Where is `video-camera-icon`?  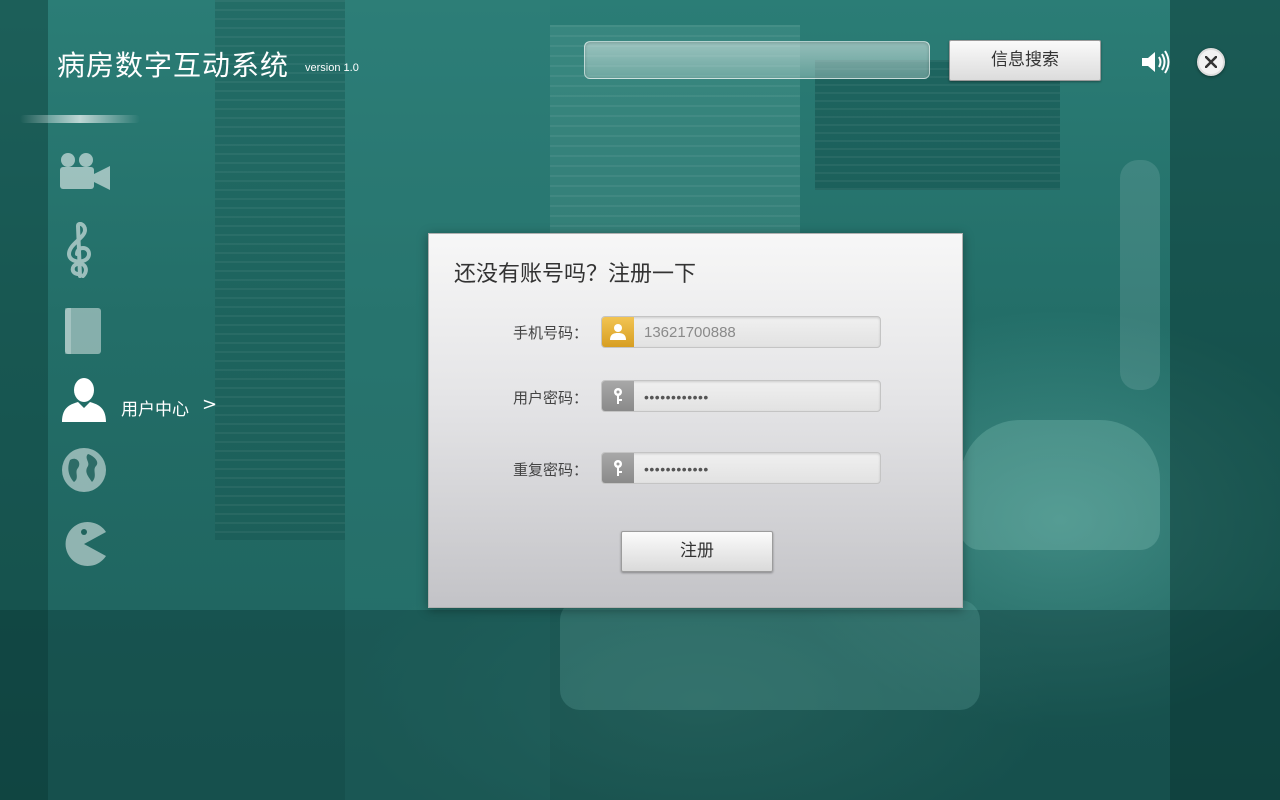
video-camera-icon is located at coordinates (85, 171).